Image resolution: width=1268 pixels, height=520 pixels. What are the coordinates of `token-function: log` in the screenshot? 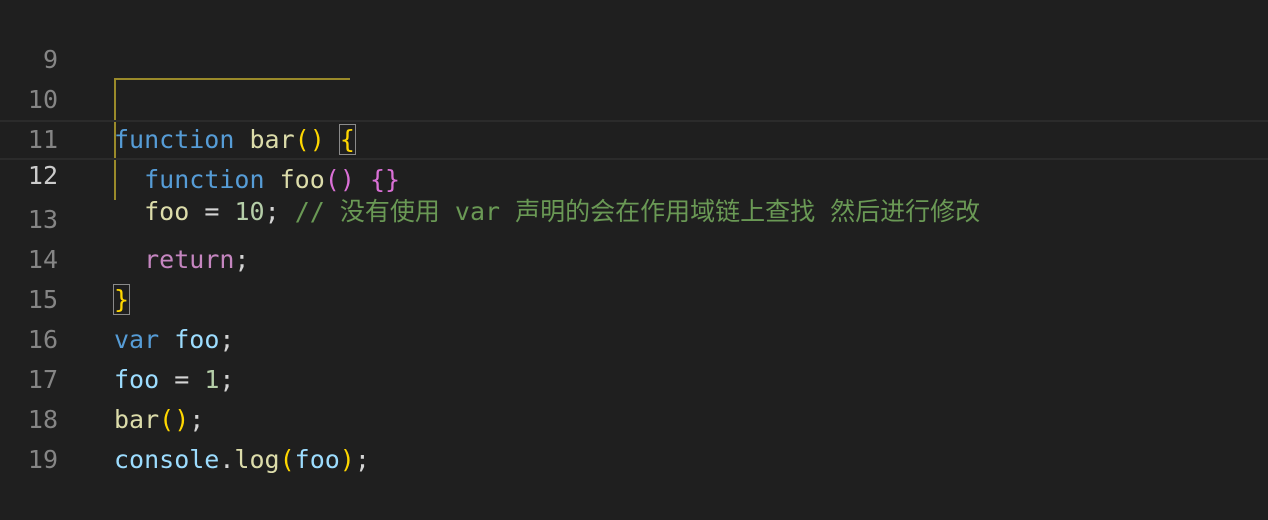 It's located at (257, 459).